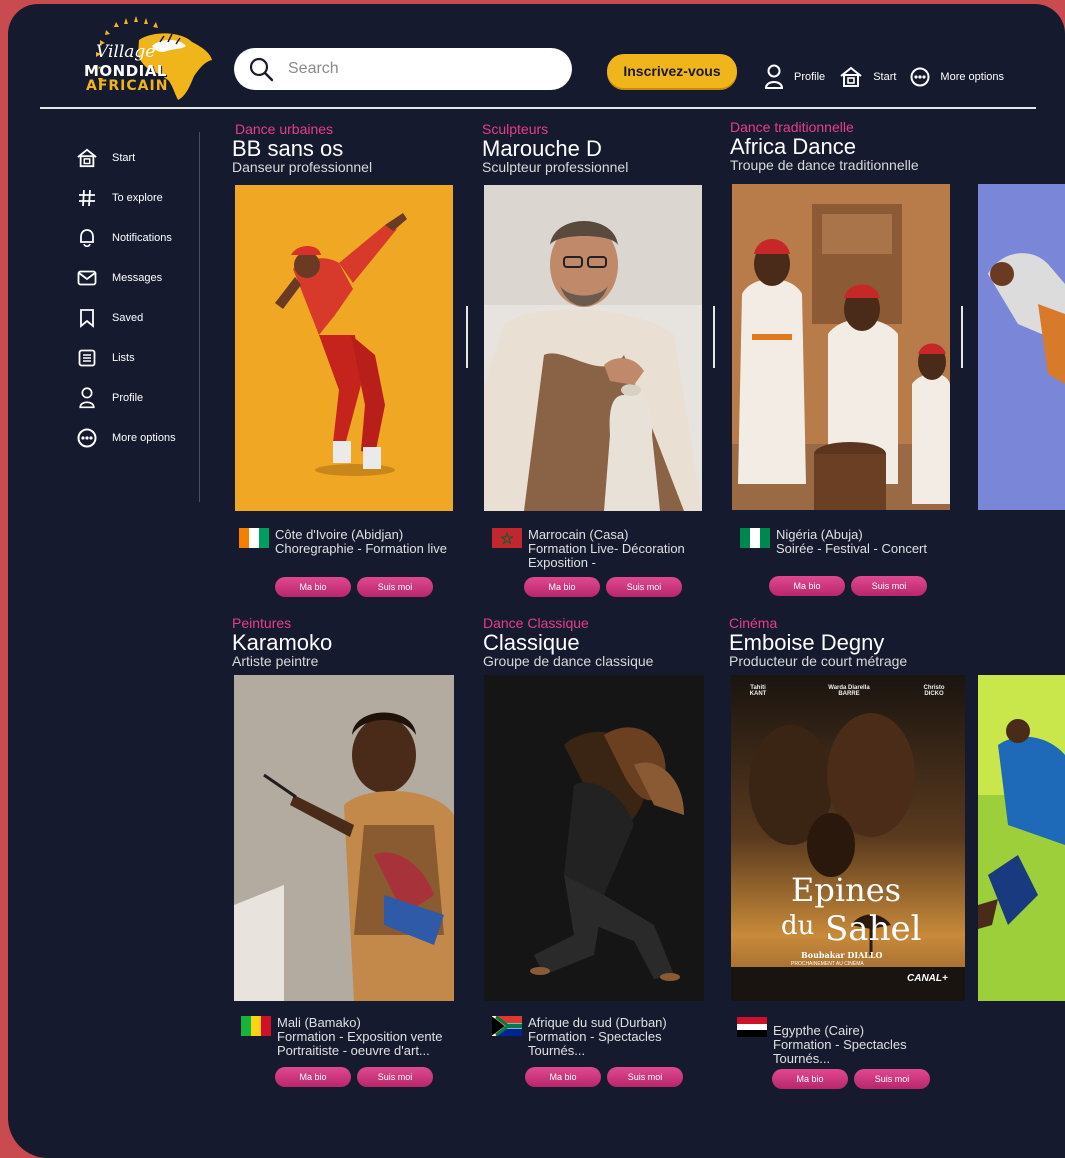  What do you see at coordinates (827, 964) in the screenshot?
I see `poster-tagline: PROCHAINEMENT AU CINÉMA` at bounding box center [827, 964].